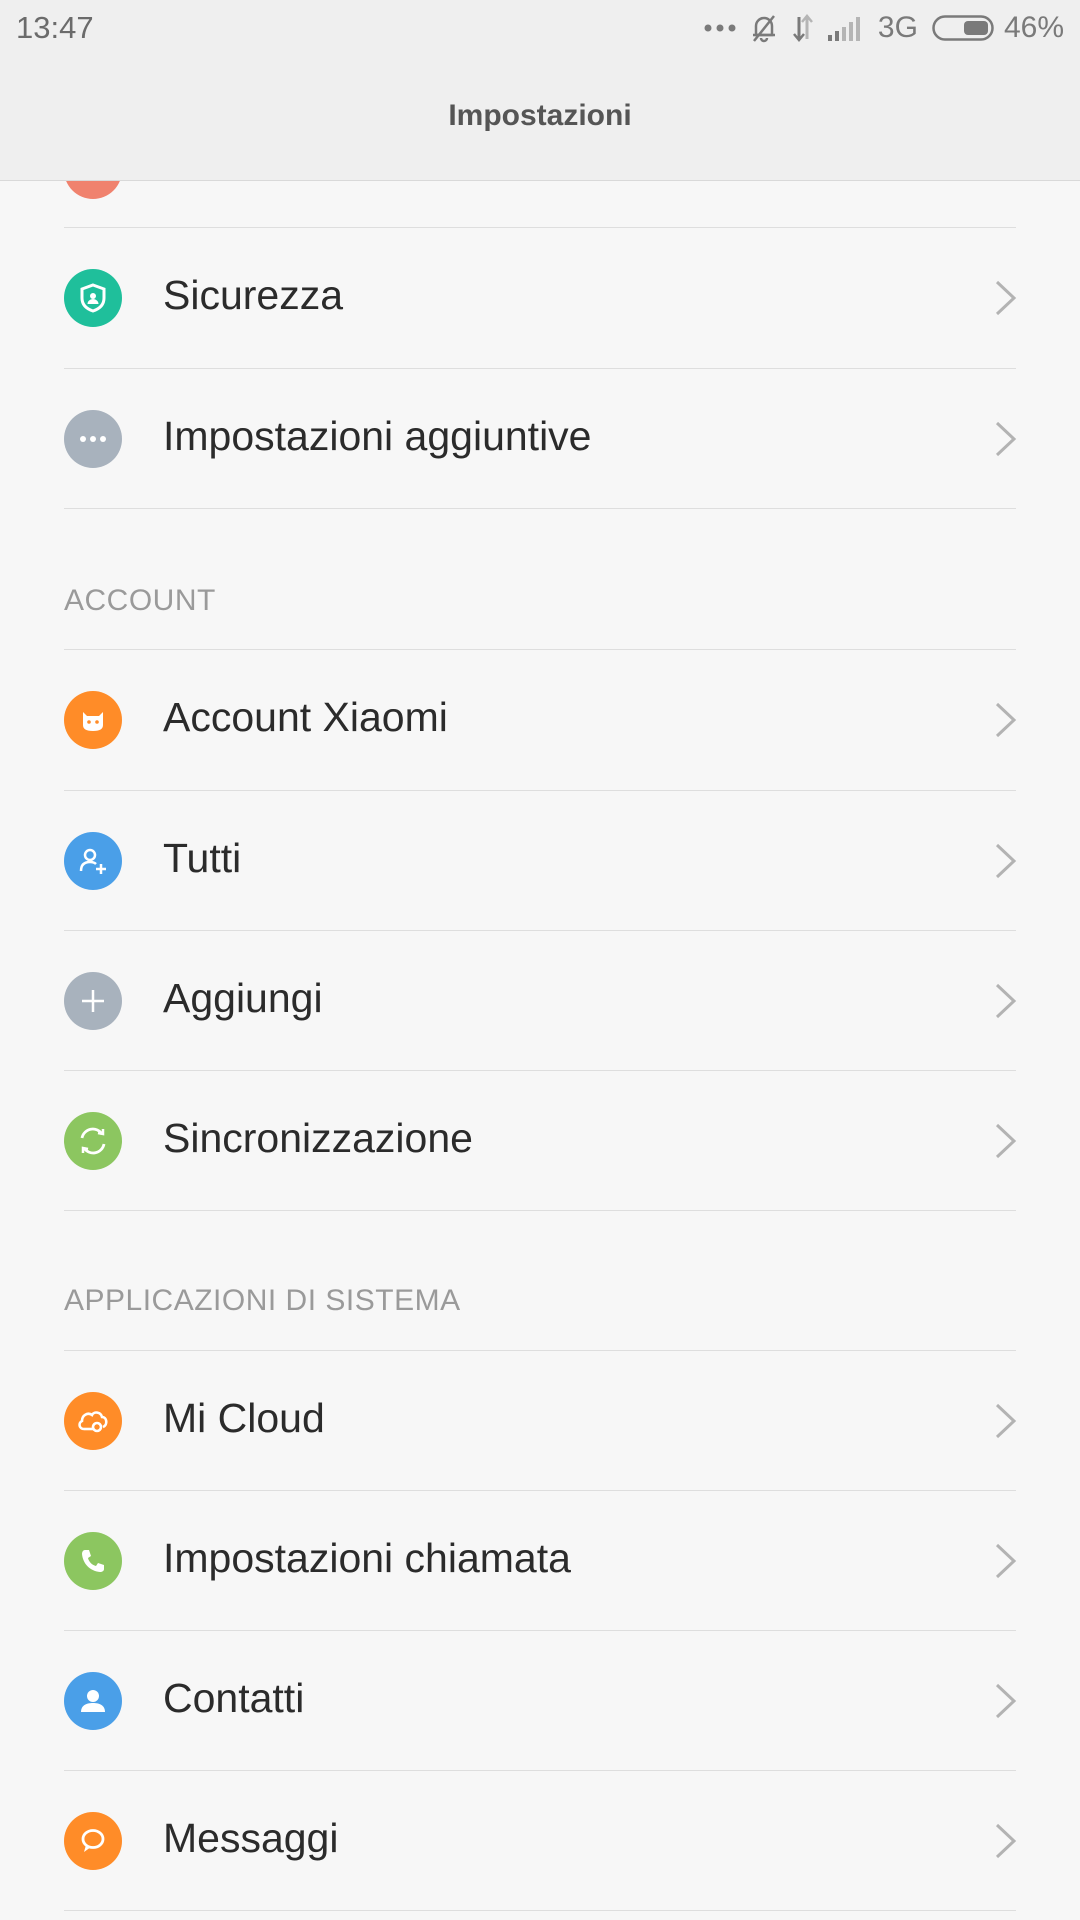 The image size is (1080, 1920). What do you see at coordinates (244, 1418) in the screenshot?
I see `item-label: Mi Cloud` at bounding box center [244, 1418].